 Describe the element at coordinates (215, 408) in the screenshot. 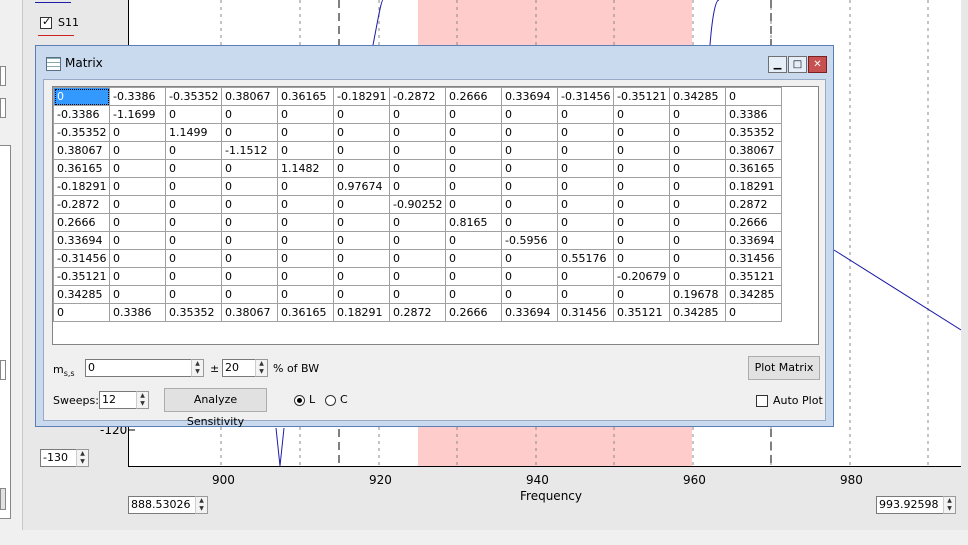

I see `analyze-sensitivity-button: Analyze Sensitivity` at that location.